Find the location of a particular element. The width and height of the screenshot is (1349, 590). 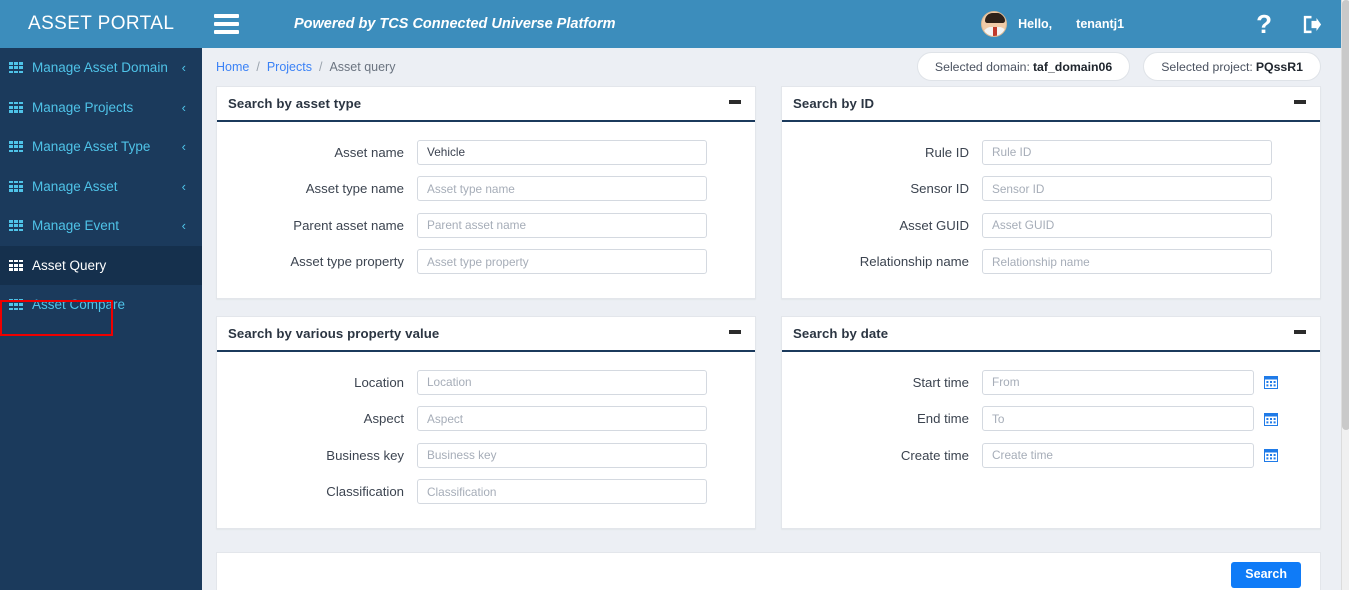

aspect-input is located at coordinates (562, 419).